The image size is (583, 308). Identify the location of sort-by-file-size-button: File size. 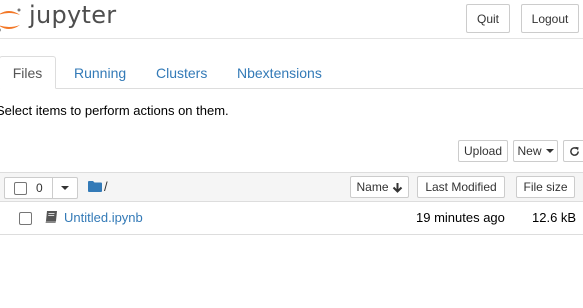
(545, 187).